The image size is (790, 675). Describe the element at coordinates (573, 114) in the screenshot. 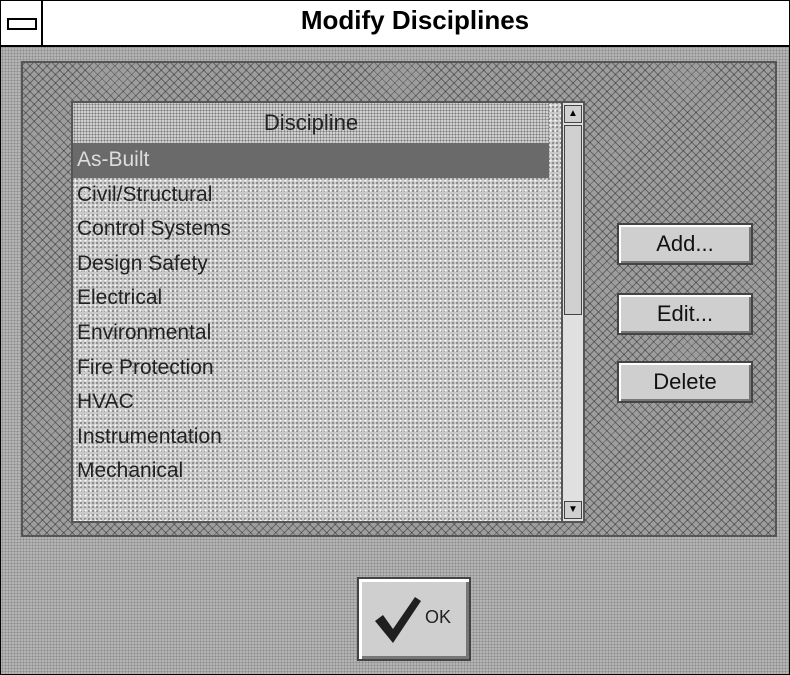

I see `scroll-up-arrow-icon: ▲` at that location.